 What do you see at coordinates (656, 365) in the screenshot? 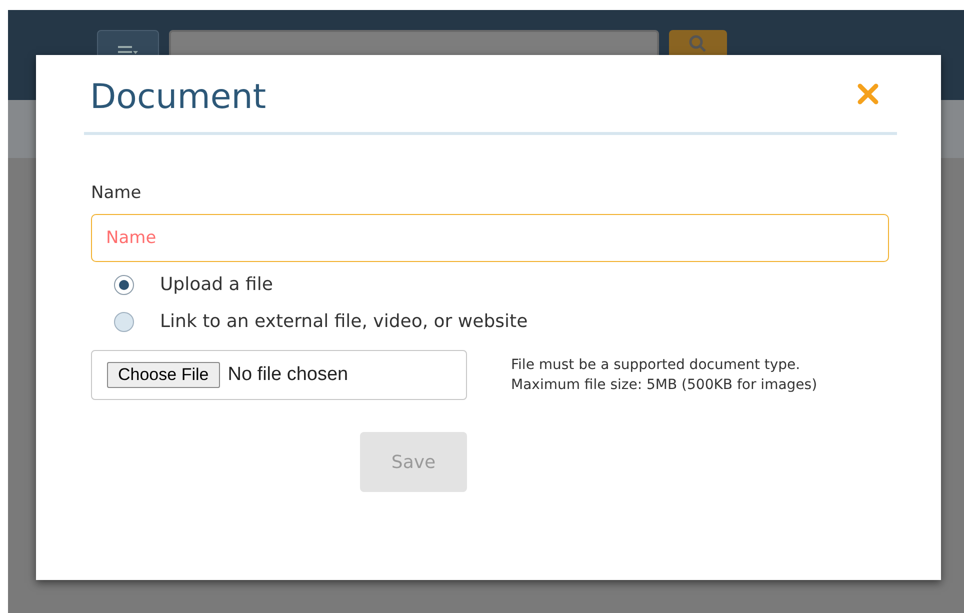
I see `help-text: File must be a supported document type.` at bounding box center [656, 365].